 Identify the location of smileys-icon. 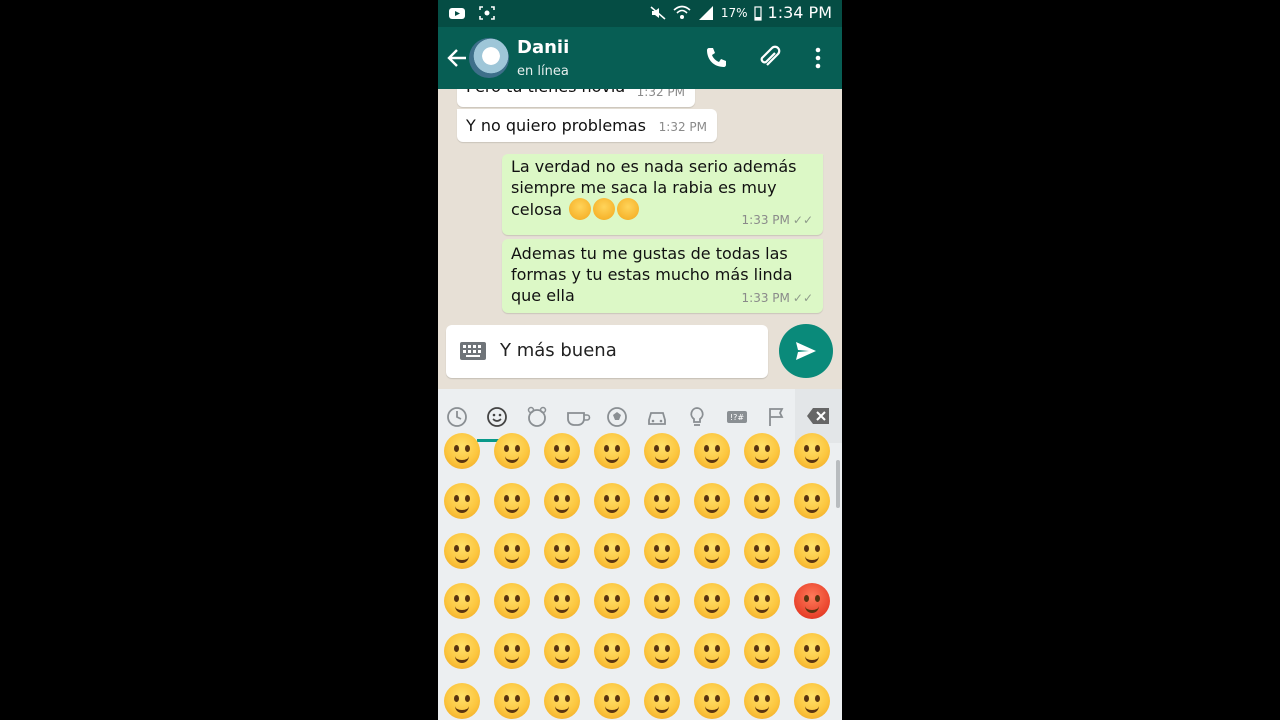
(497, 417).